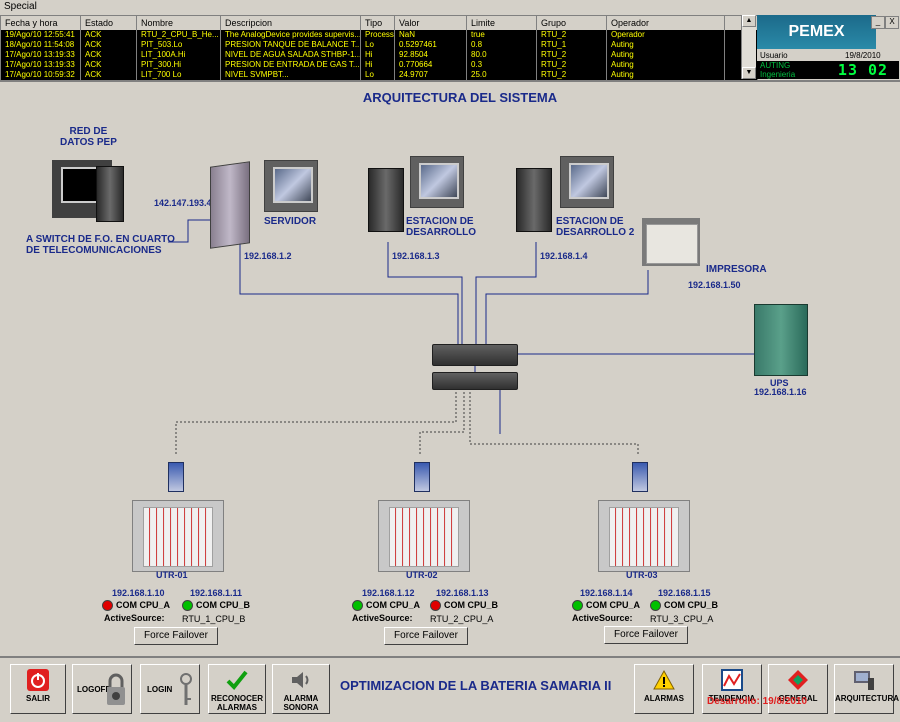 This screenshot has width=900, height=722. Describe the element at coordinates (88, 137) in the screenshot. I see `red-datos-label: RED DE DATOS PEP` at that location.